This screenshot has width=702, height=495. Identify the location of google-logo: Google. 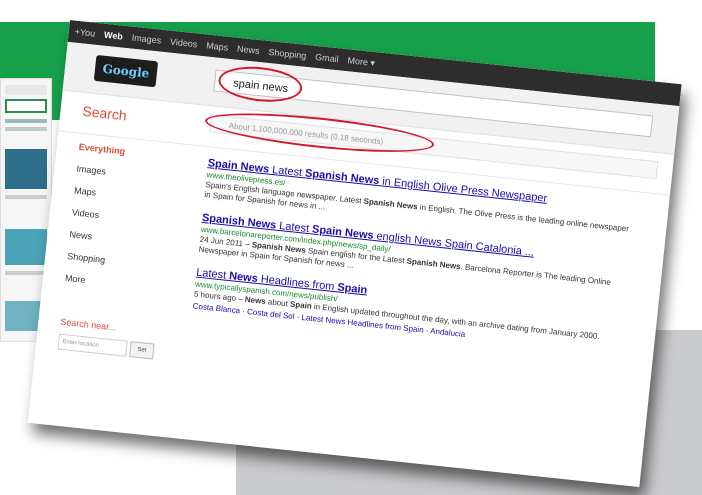
(126, 71).